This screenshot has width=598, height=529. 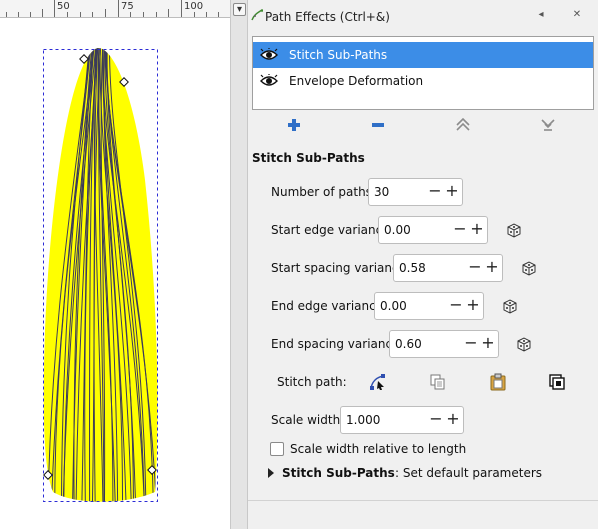 I want to click on stitch-path-label: Stitch path:, so click(x=312, y=382).